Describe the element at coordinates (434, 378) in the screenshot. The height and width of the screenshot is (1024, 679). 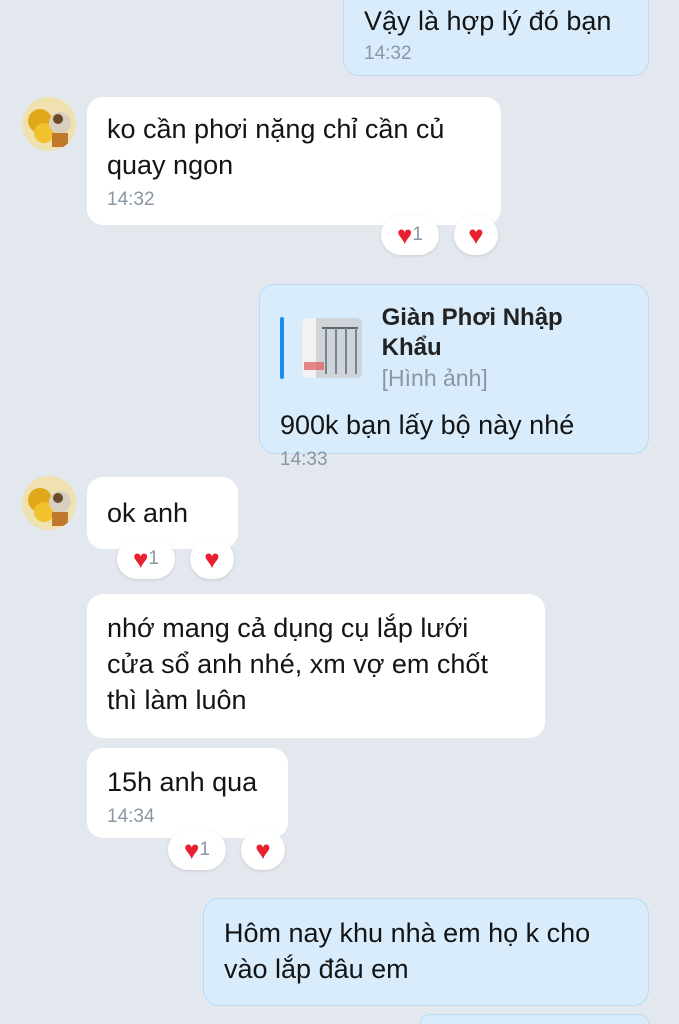
I see `quote-subtitle: [Hình ảnh]` at that location.